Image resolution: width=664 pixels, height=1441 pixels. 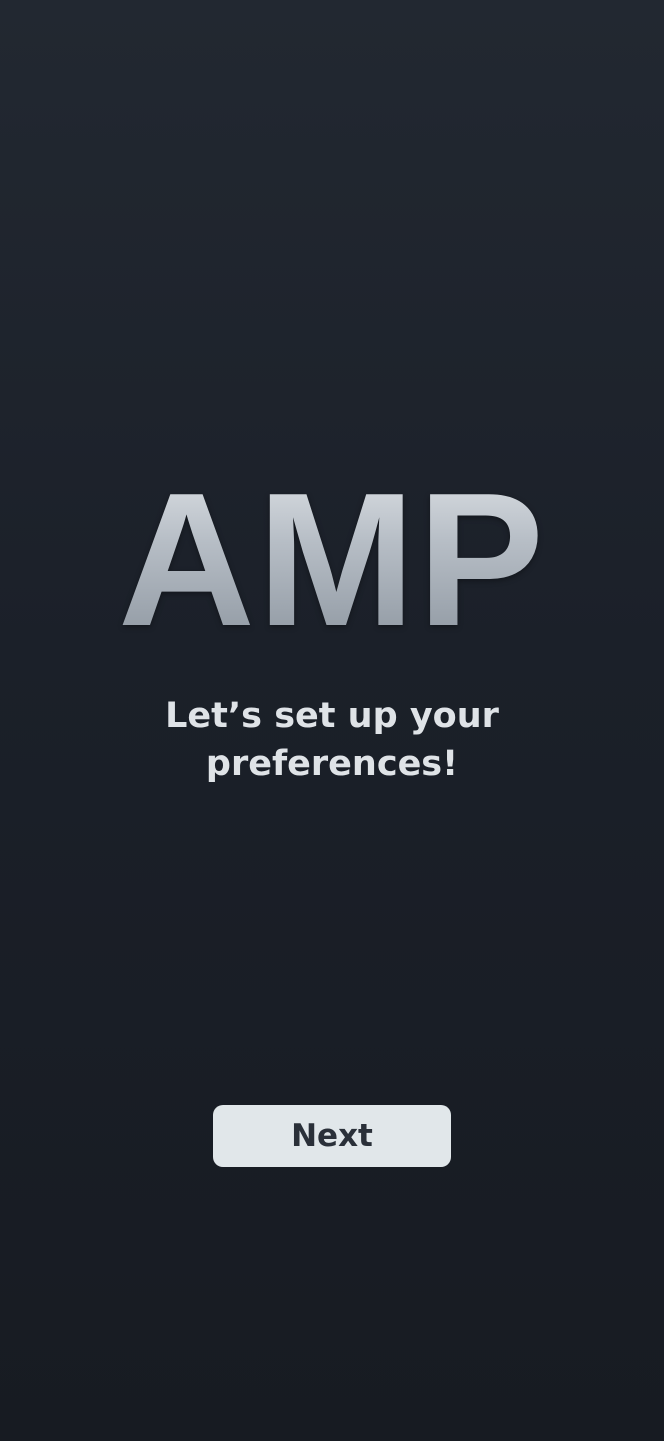 What do you see at coordinates (332, 1136) in the screenshot?
I see `next-button: Next` at bounding box center [332, 1136].